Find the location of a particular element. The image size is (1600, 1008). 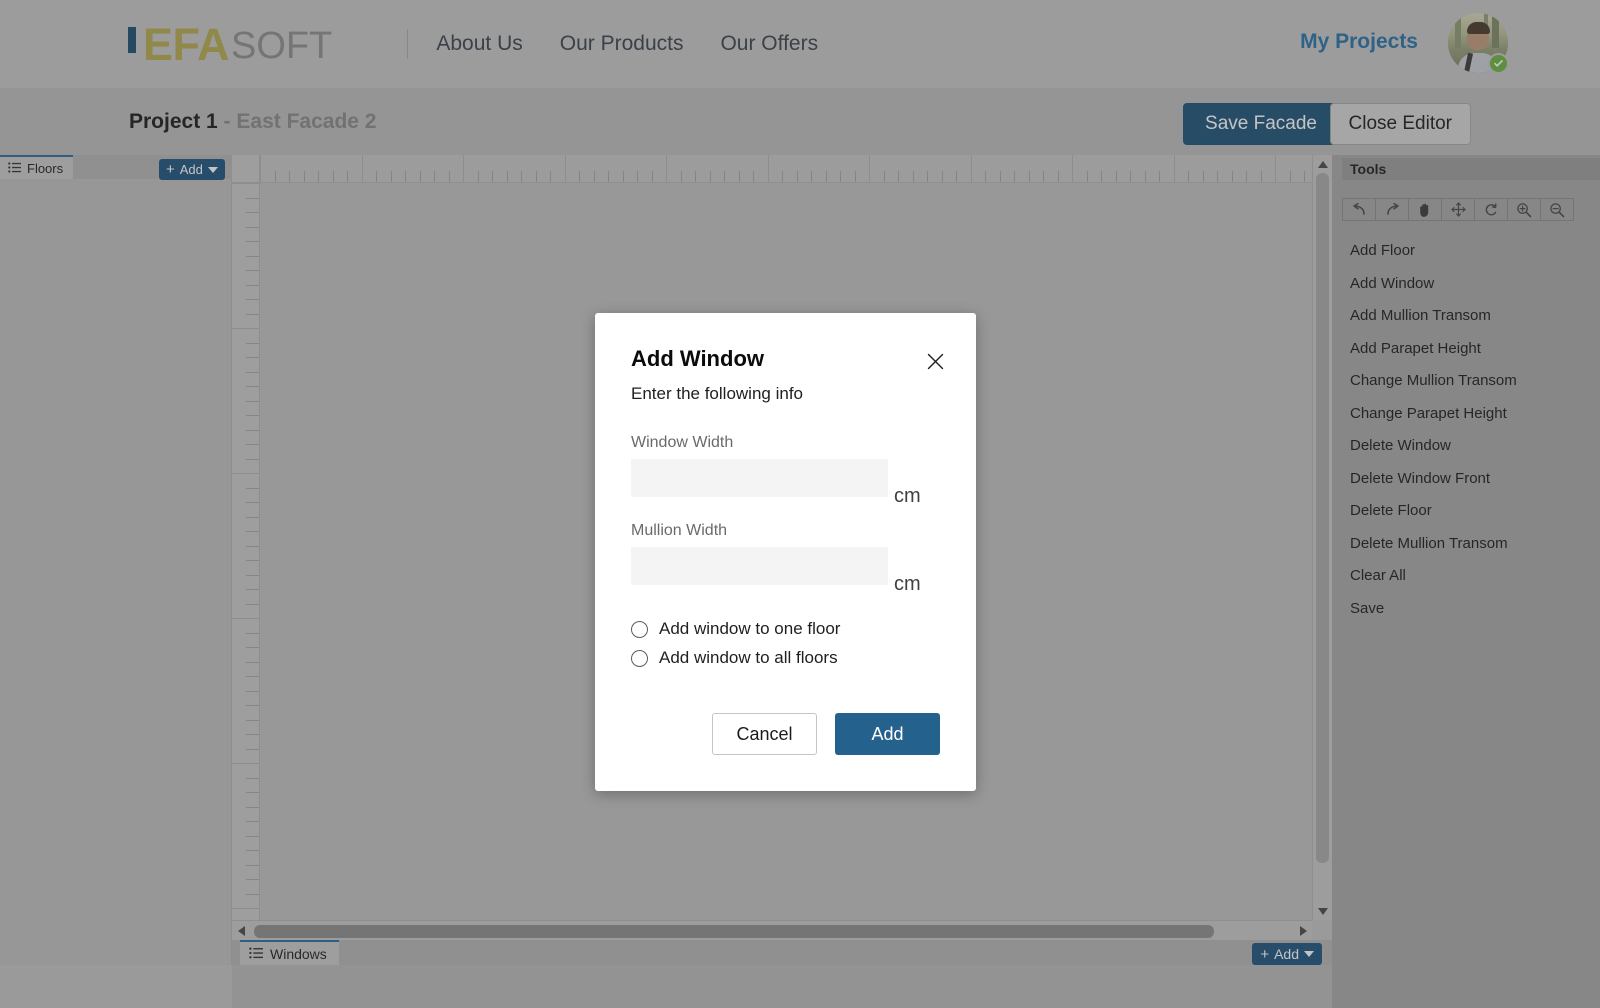

dialog-subtitle: Enter the following info is located at coordinates (717, 393).